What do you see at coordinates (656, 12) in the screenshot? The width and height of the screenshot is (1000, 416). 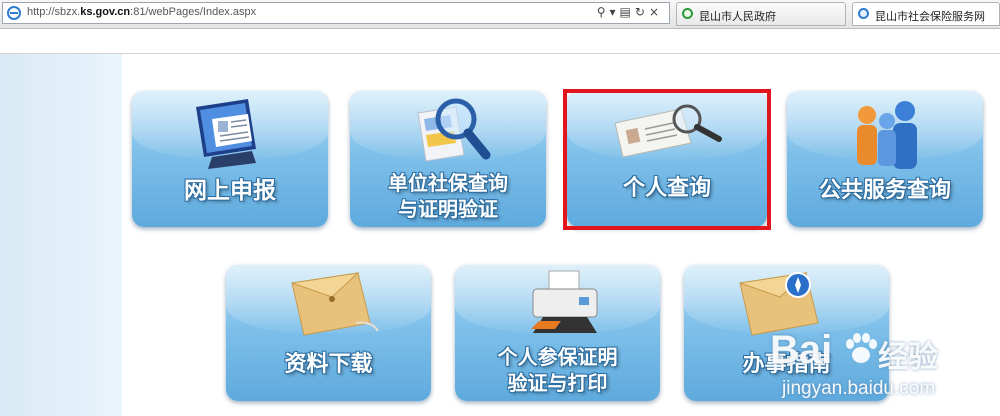 I see `close-icon: ×` at bounding box center [656, 12].